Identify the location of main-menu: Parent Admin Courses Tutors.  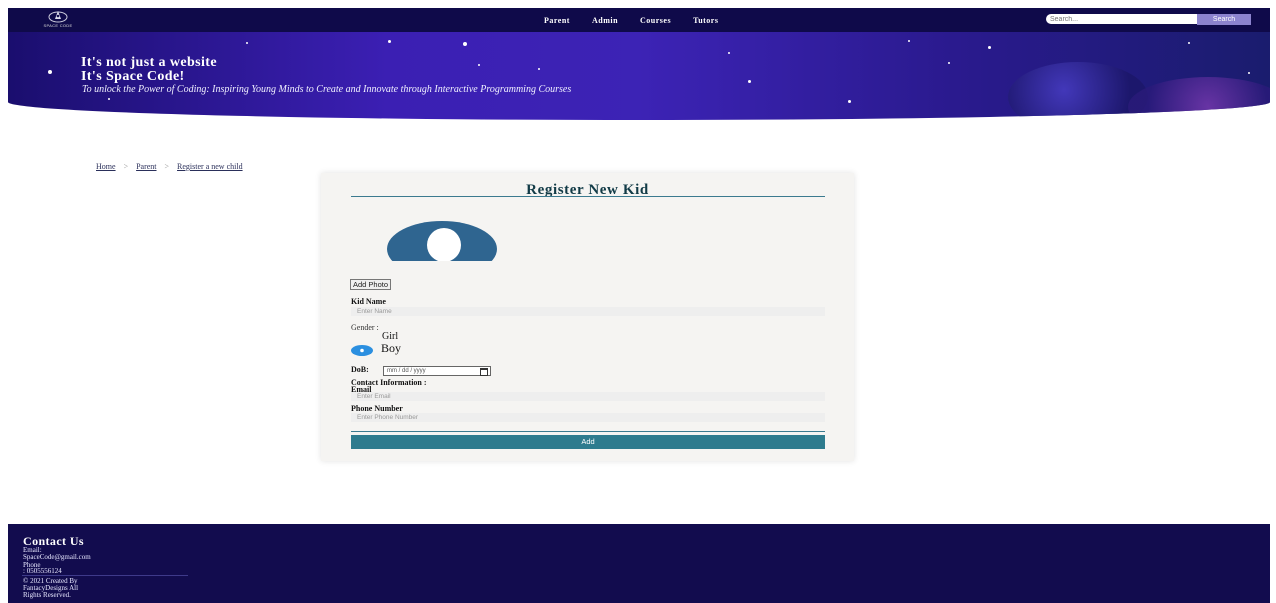
(631, 20).